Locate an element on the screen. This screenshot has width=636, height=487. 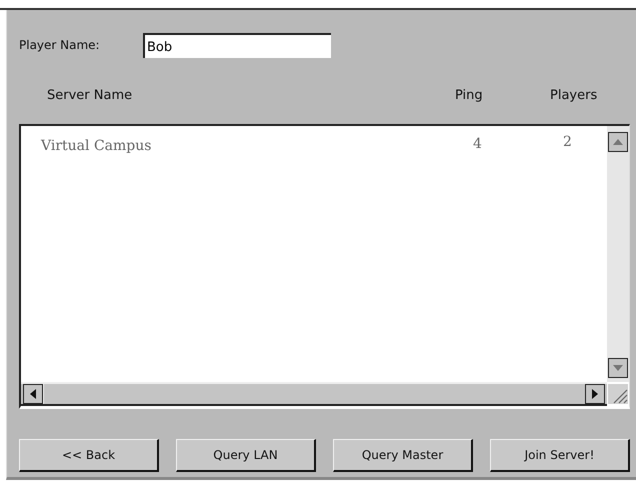
dialog-button: Query LAN is located at coordinates (246, 455).